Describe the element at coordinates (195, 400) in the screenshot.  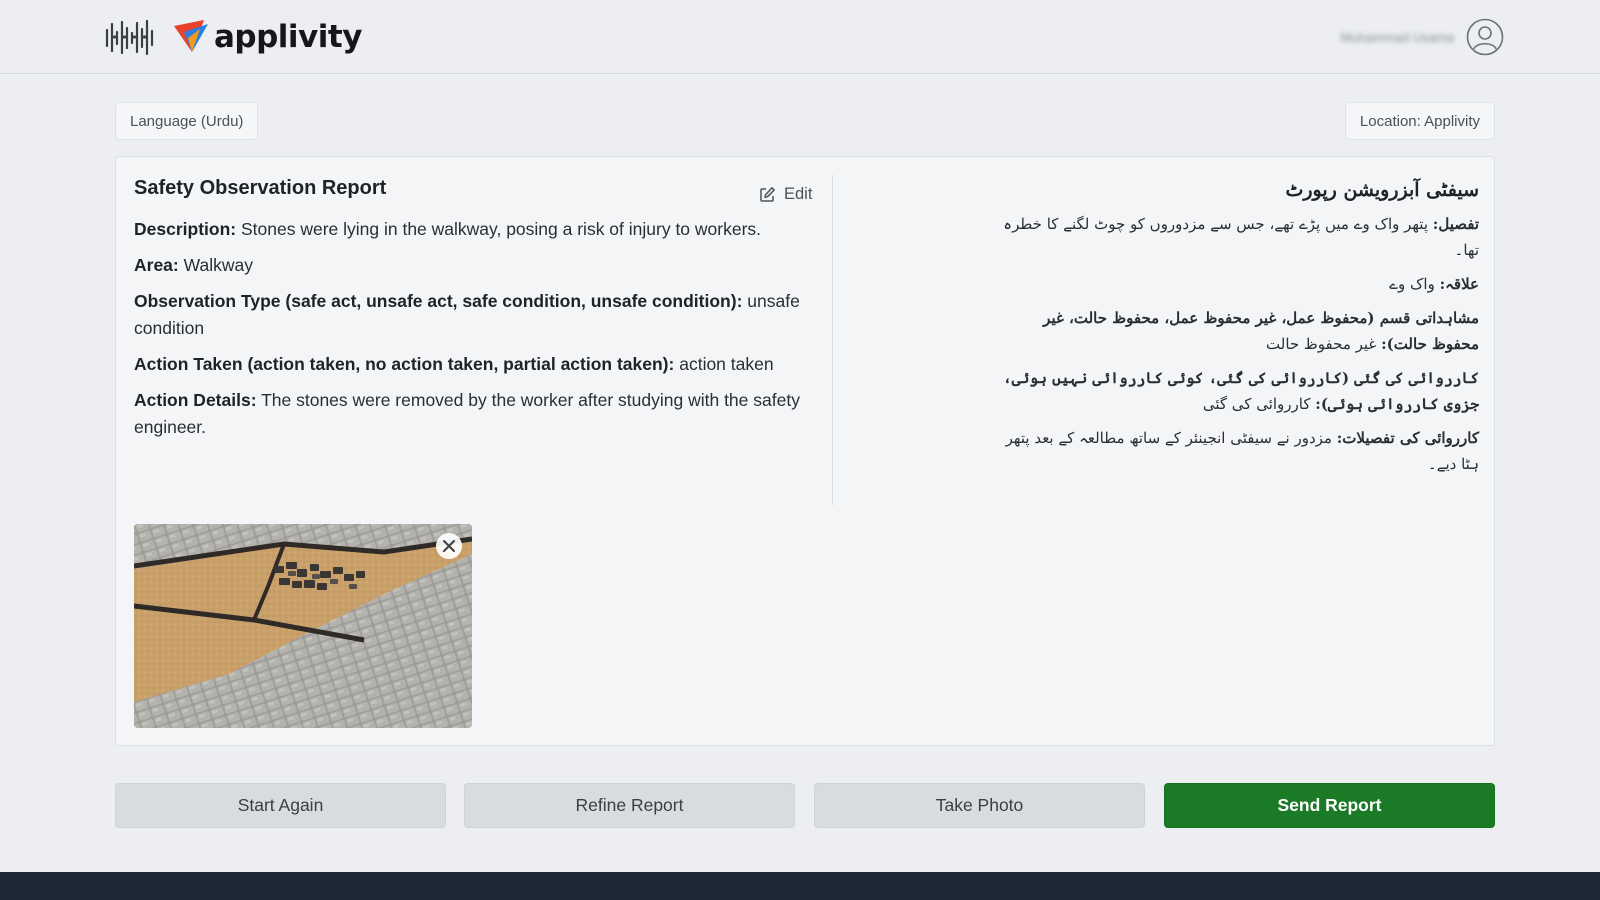
I see `field-label: Action Details:` at that location.